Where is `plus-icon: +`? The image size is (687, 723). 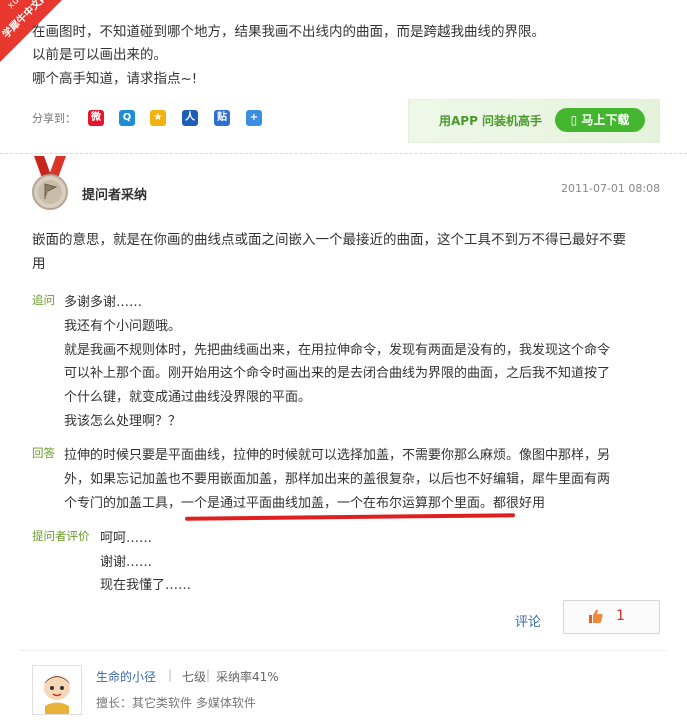
plus-icon: + is located at coordinates (254, 118).